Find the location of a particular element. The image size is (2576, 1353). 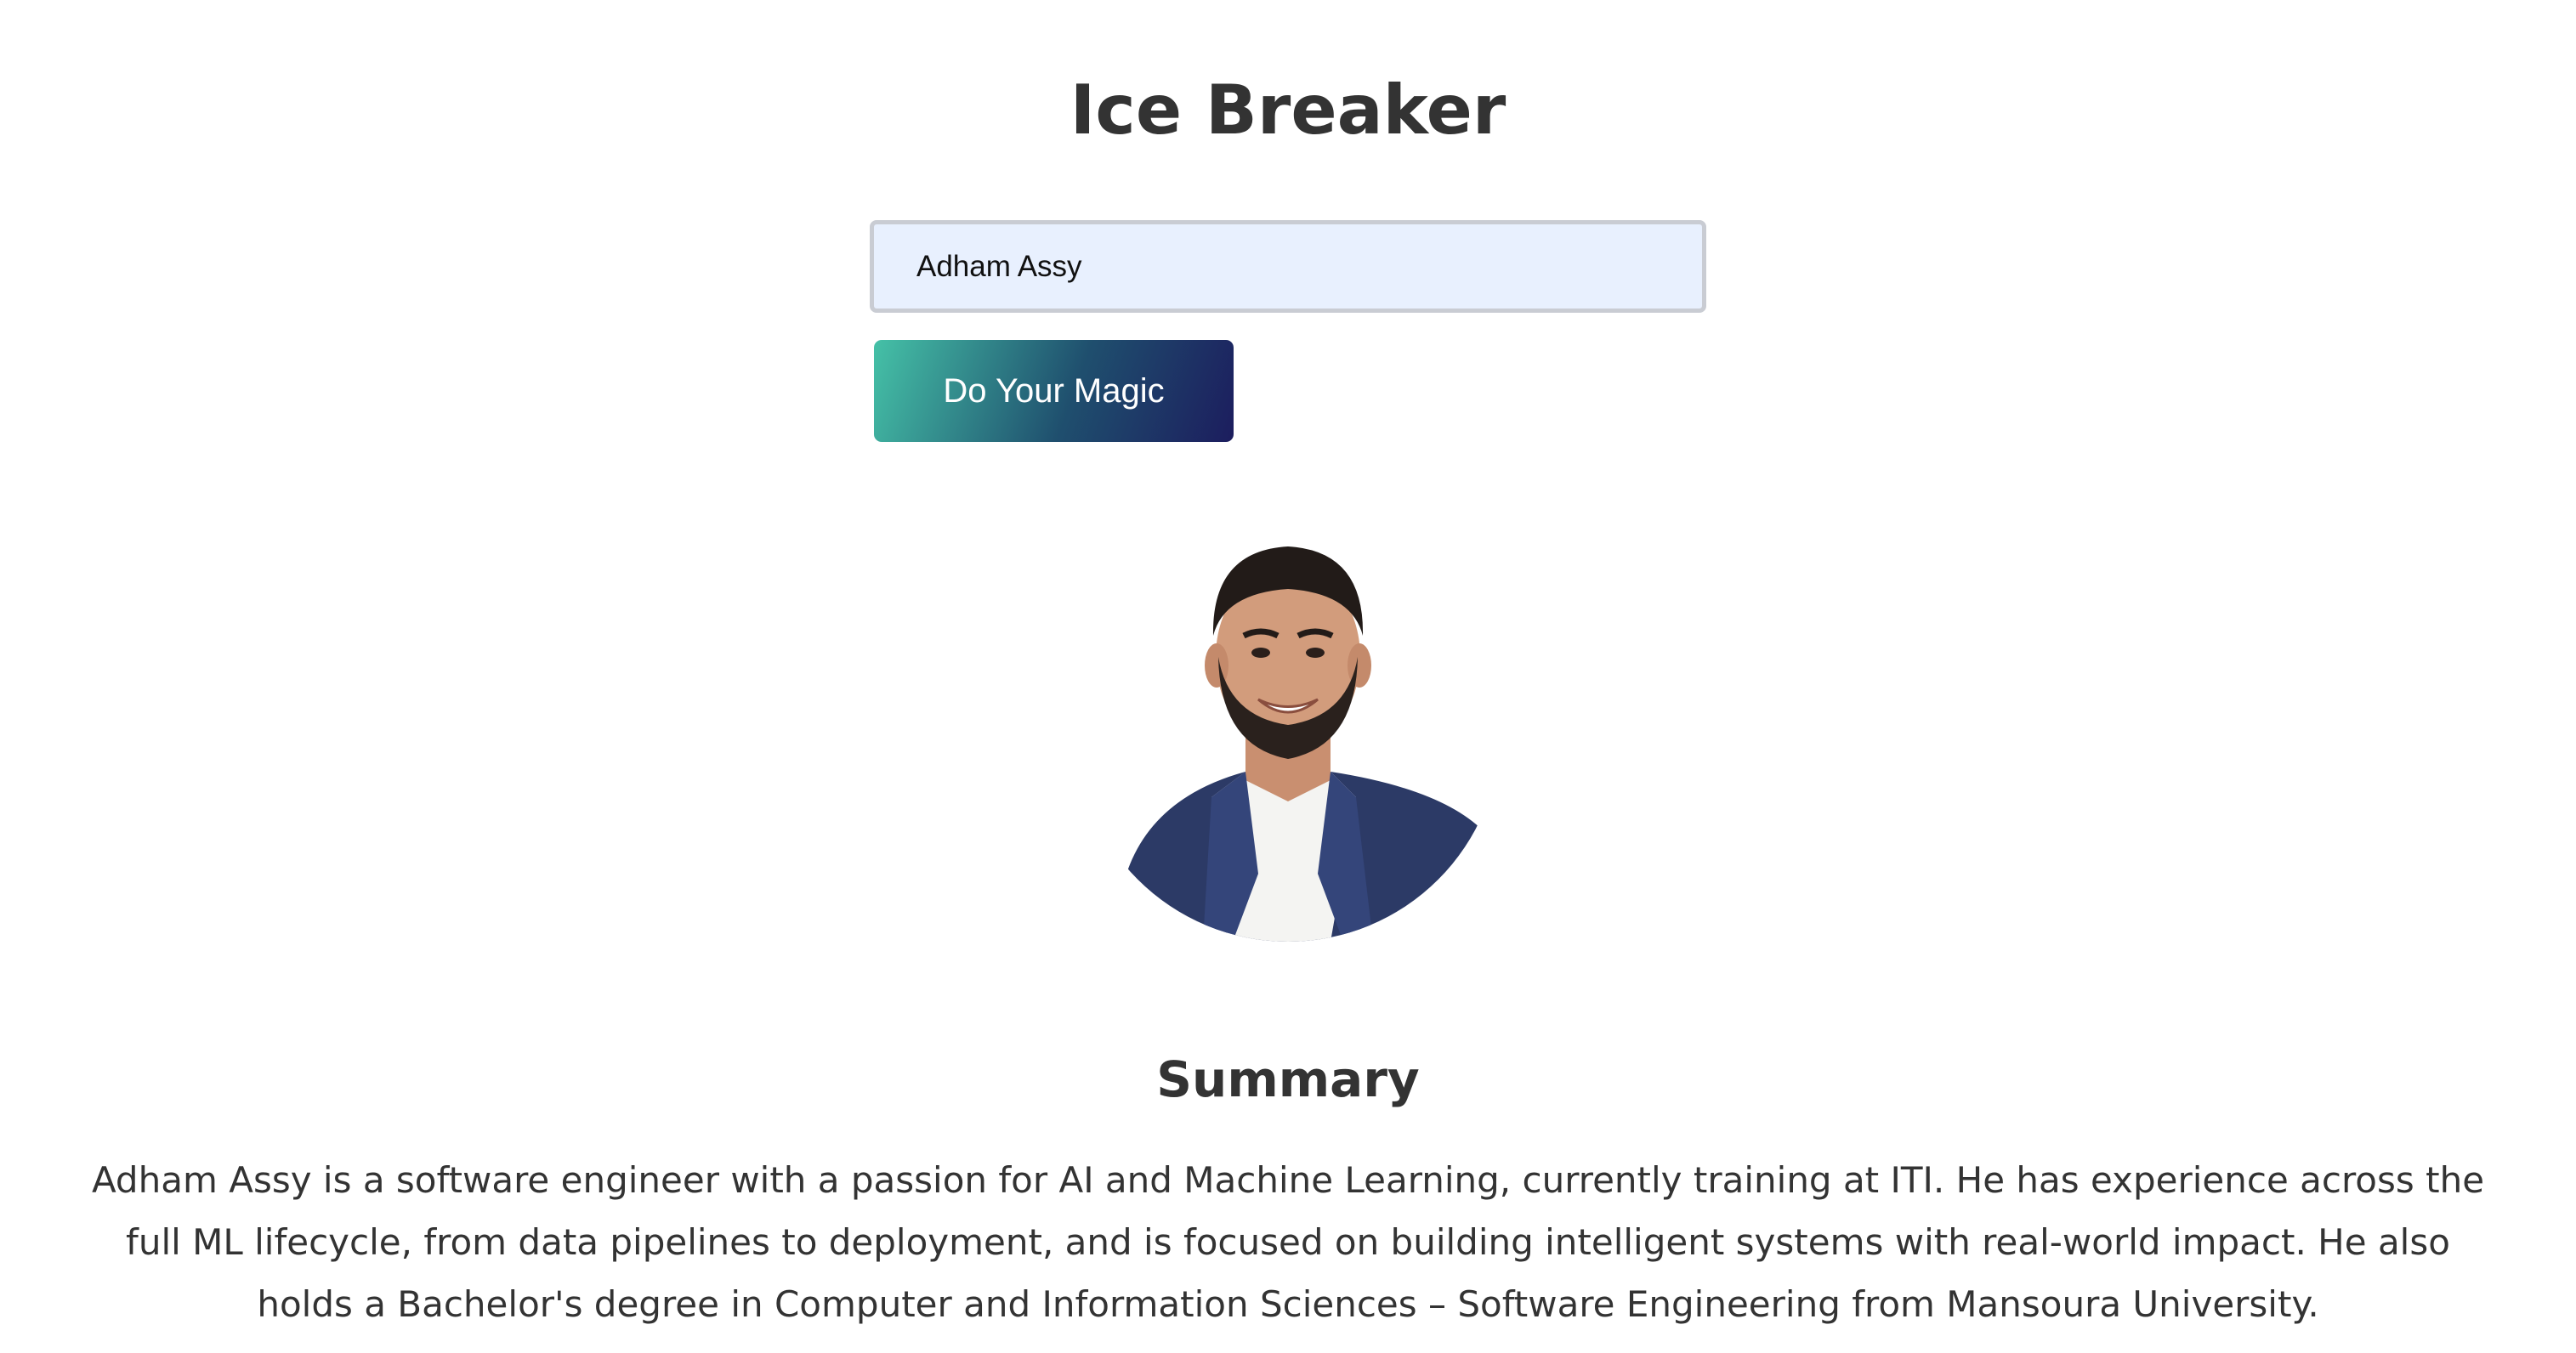

profile-avatar is located at coordinates (1288, 730).